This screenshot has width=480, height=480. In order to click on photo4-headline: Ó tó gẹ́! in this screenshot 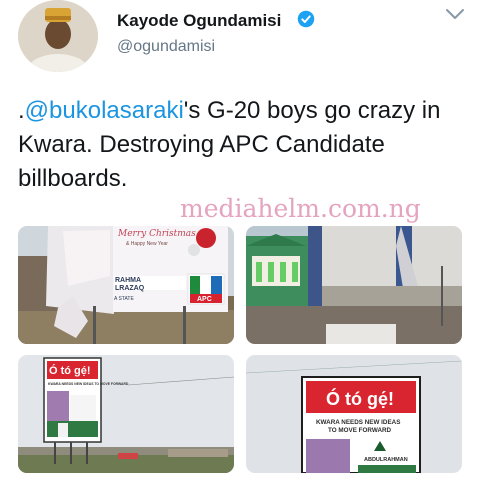, I will do `click(360, 398)`.